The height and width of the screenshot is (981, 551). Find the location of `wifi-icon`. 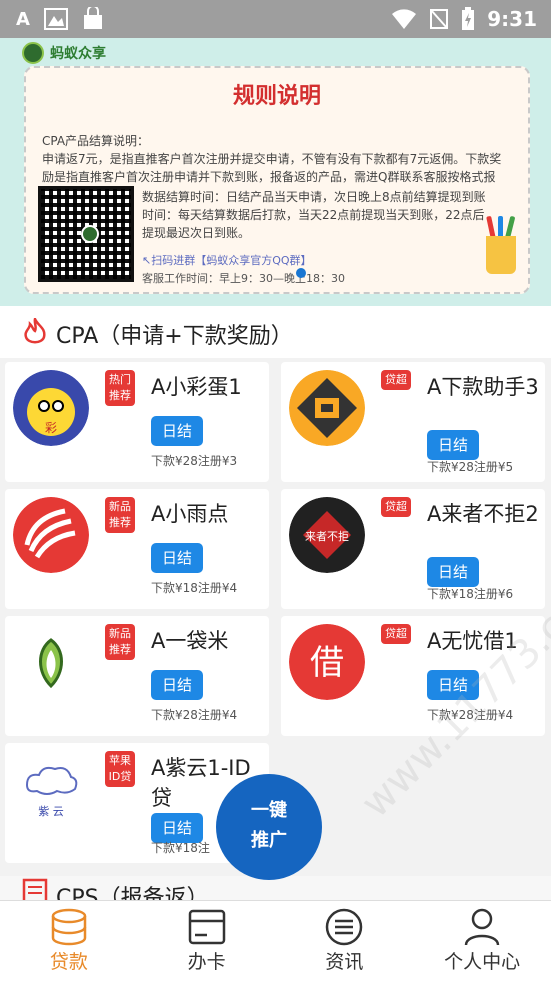

wifi-icon is located at coordinates (404, 19).